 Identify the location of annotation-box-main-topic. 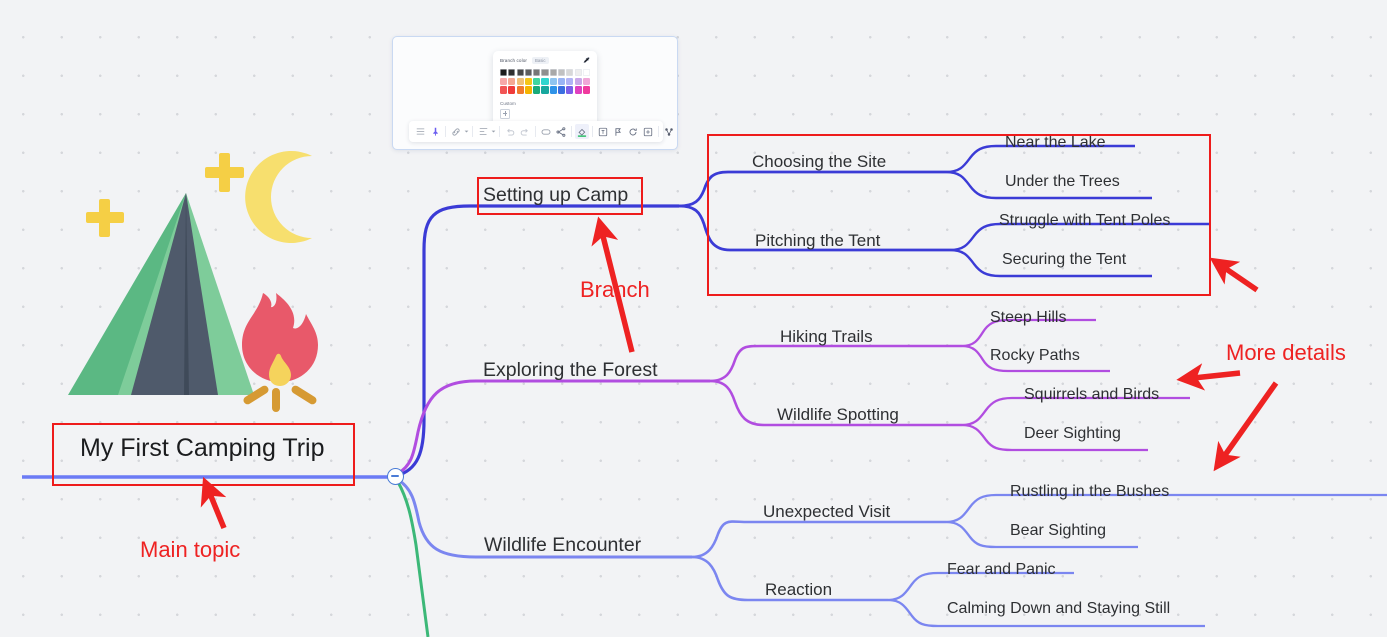
(203, 454).